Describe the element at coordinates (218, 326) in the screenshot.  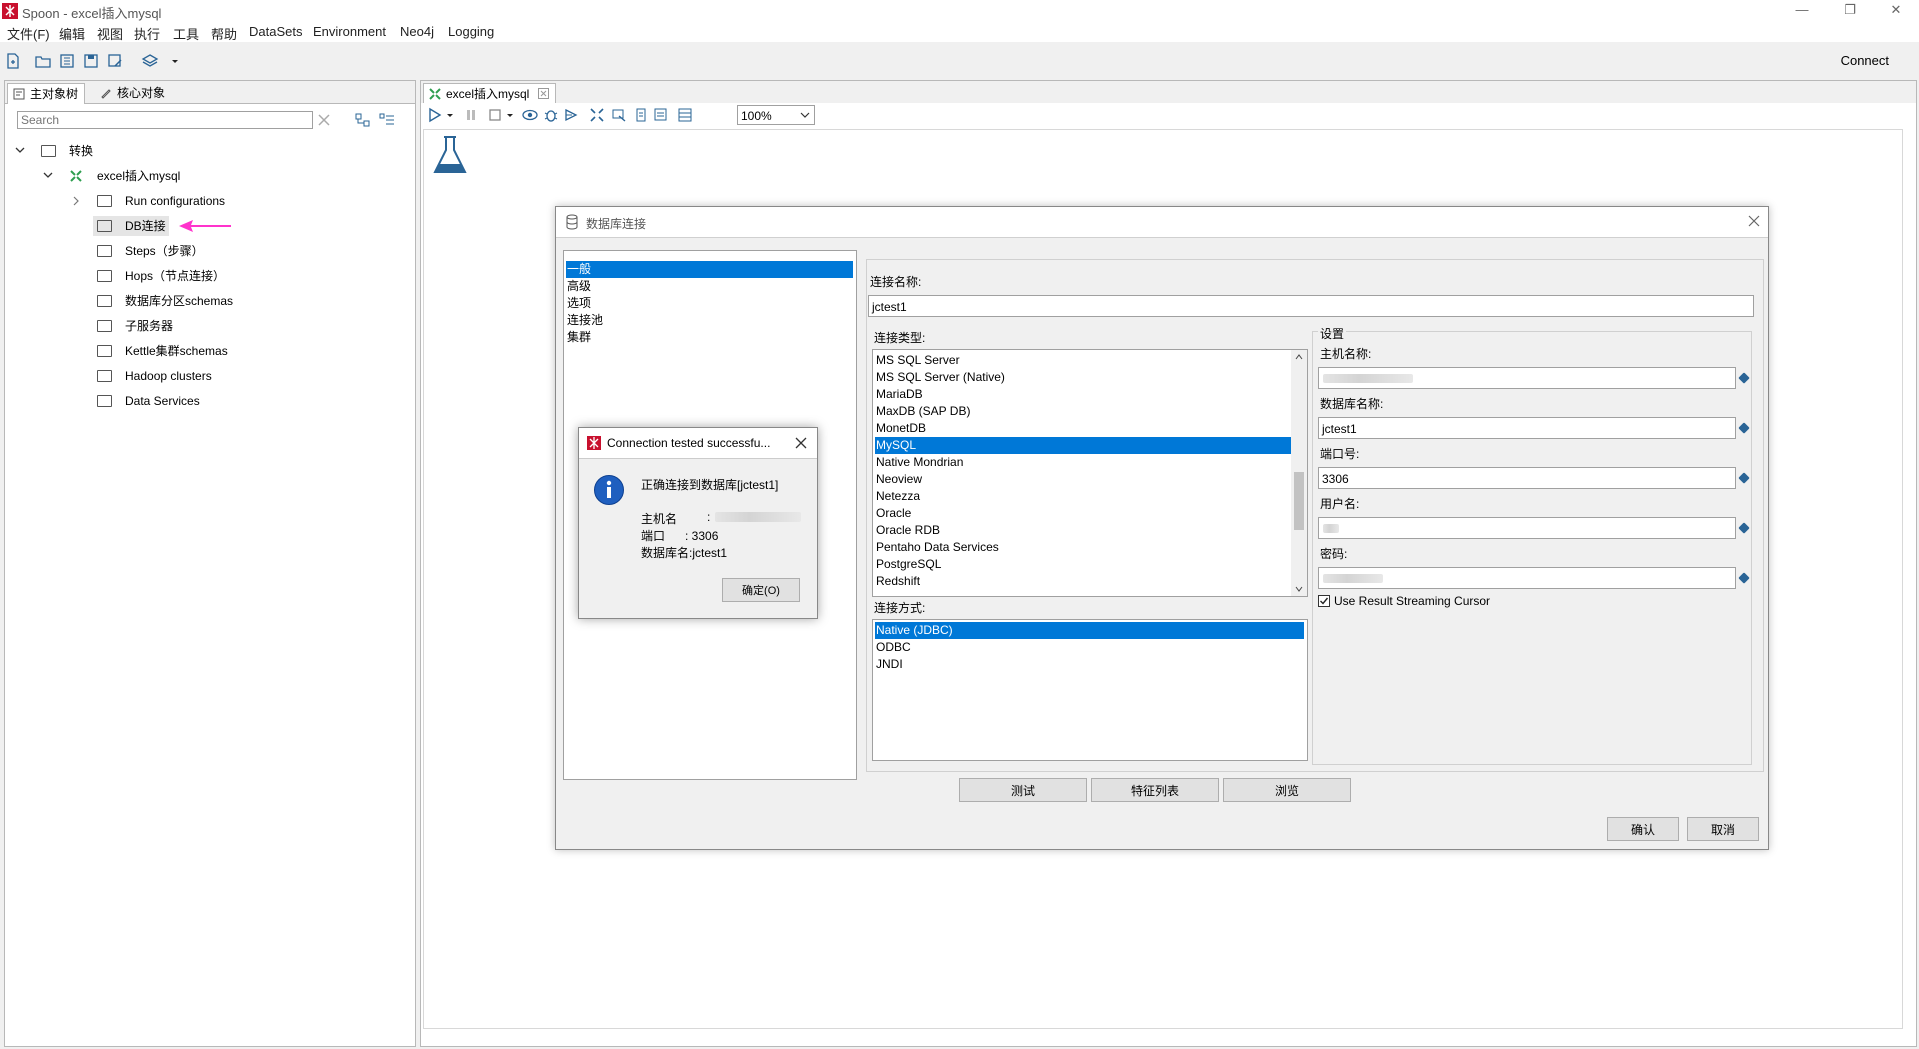
I see `tree-item-slave-servers: 子服务器` at that location.